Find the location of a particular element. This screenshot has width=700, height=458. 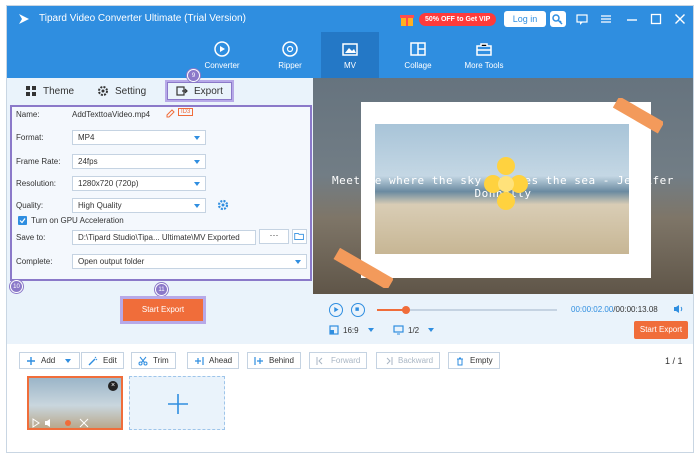

tab-export: Export is located at coordinates (199, 91).